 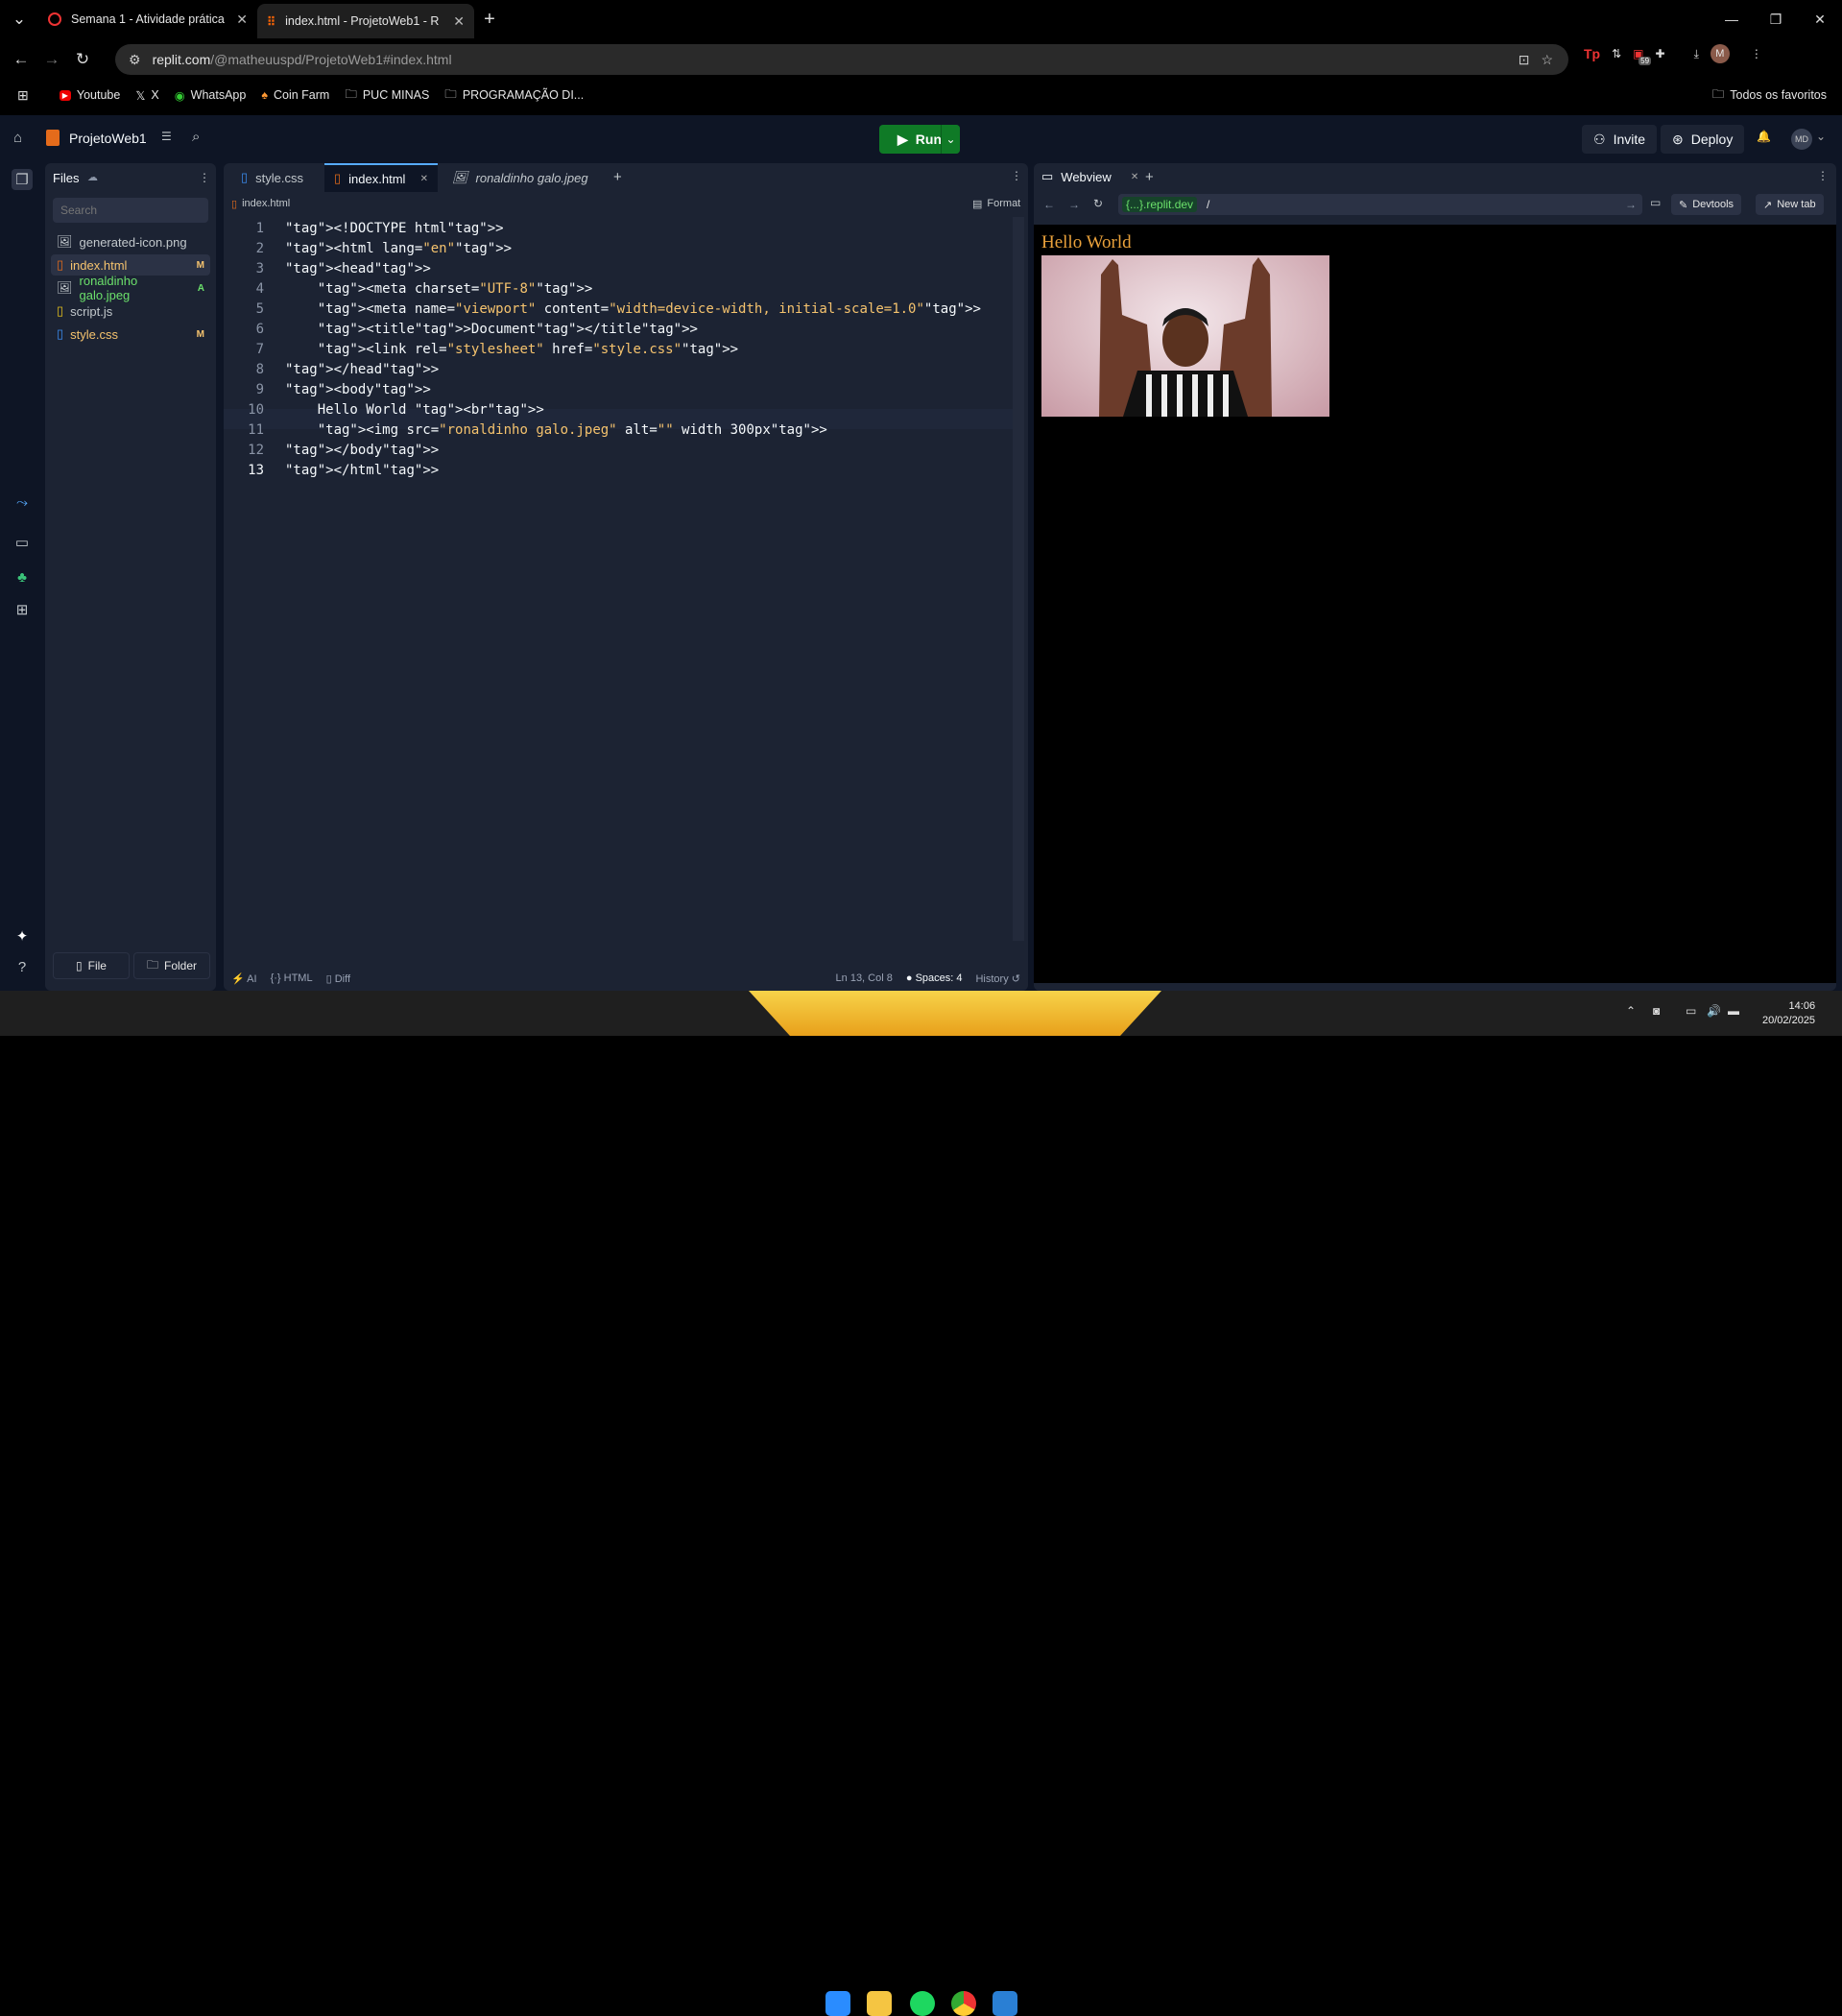 I want to click on browser-menu-icon: ⋮, so click(x=1756, y=53).